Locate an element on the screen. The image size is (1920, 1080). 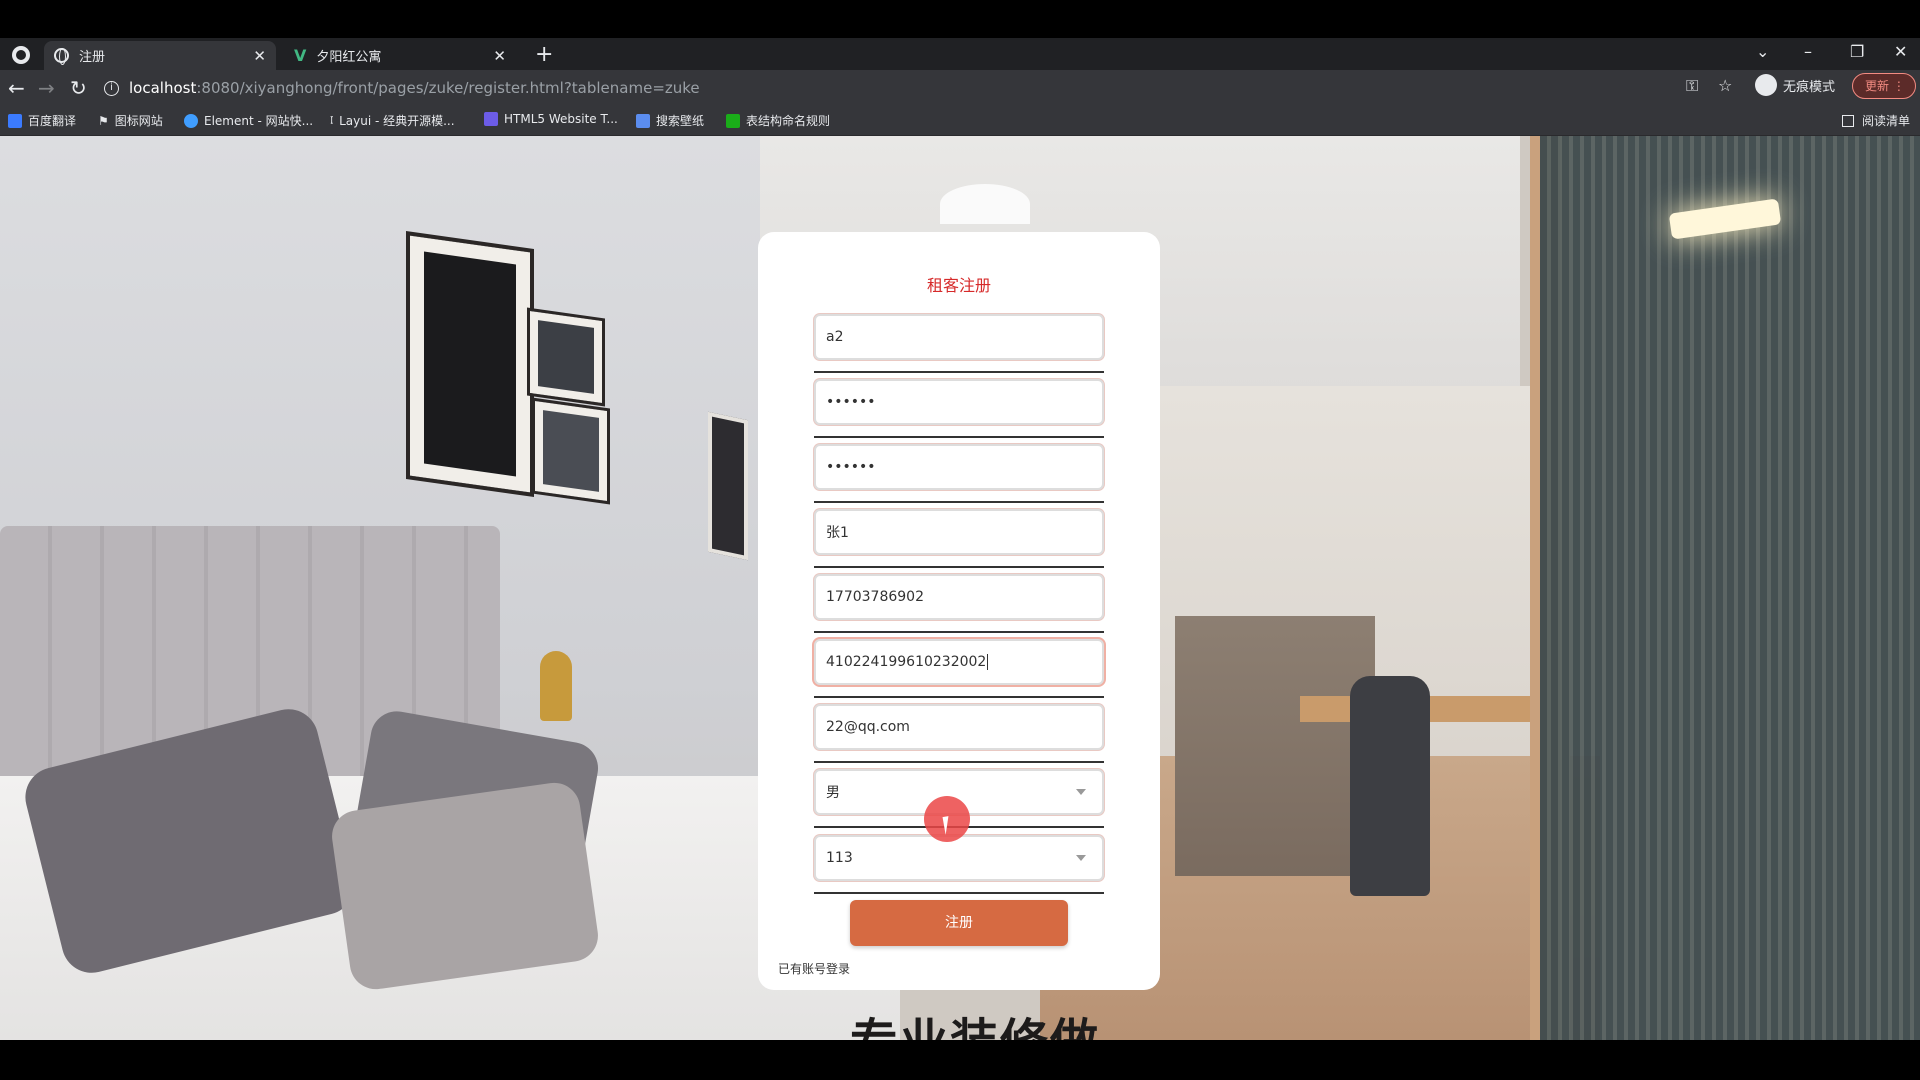
restore-icon: ❐ is located at coordinates (1857, 51).